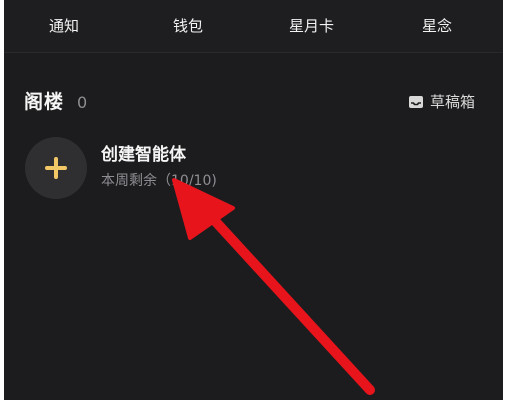  Describe the element at coordinates (453, 102) in the screenshot. I see `drafts-label: 草稿箱` at that location.